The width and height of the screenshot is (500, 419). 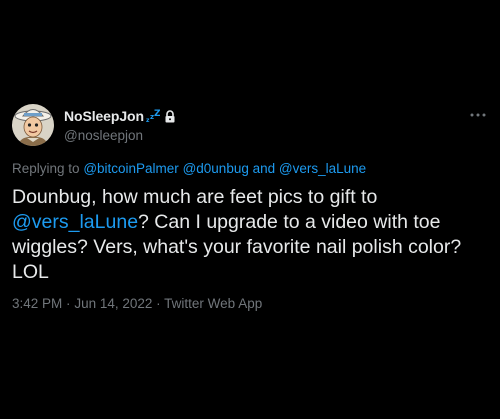 I want to click on reply-mention-link: @bitcoinPalmer, so click(x=131, y=168).